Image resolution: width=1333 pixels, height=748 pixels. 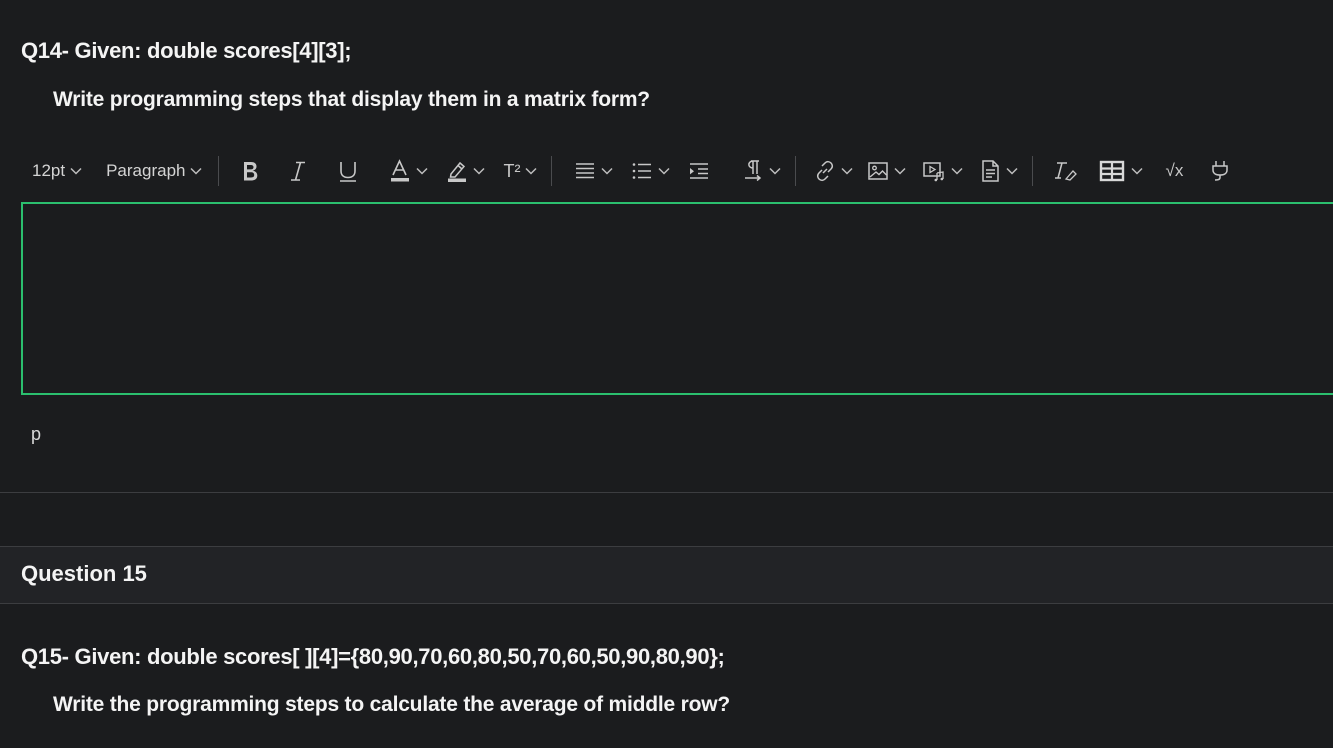 I want to click on clear-formatting-icon, so click(x=1065, y=171).